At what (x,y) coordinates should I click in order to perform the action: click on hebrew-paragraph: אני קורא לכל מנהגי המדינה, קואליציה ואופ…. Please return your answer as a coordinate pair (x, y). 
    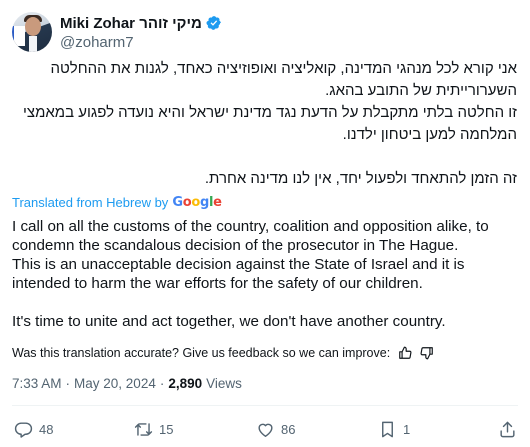
    Looking at the image, I should click on (283, 79).